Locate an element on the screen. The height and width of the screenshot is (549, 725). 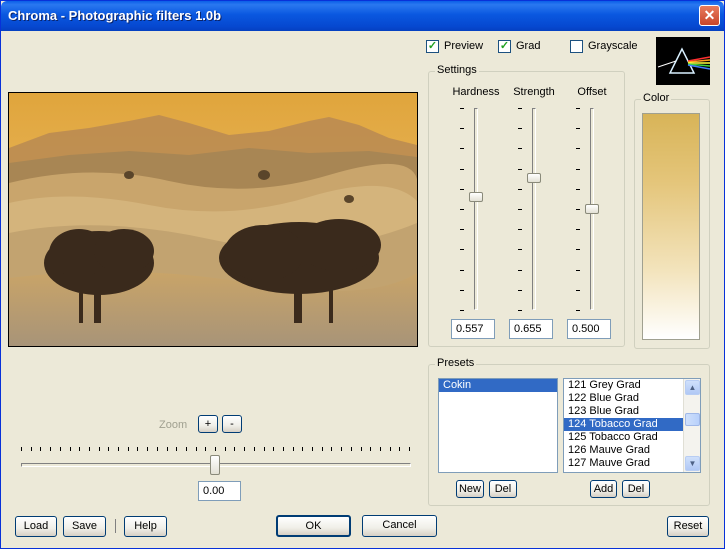
footer-separator is located at coordinates (115, 526).